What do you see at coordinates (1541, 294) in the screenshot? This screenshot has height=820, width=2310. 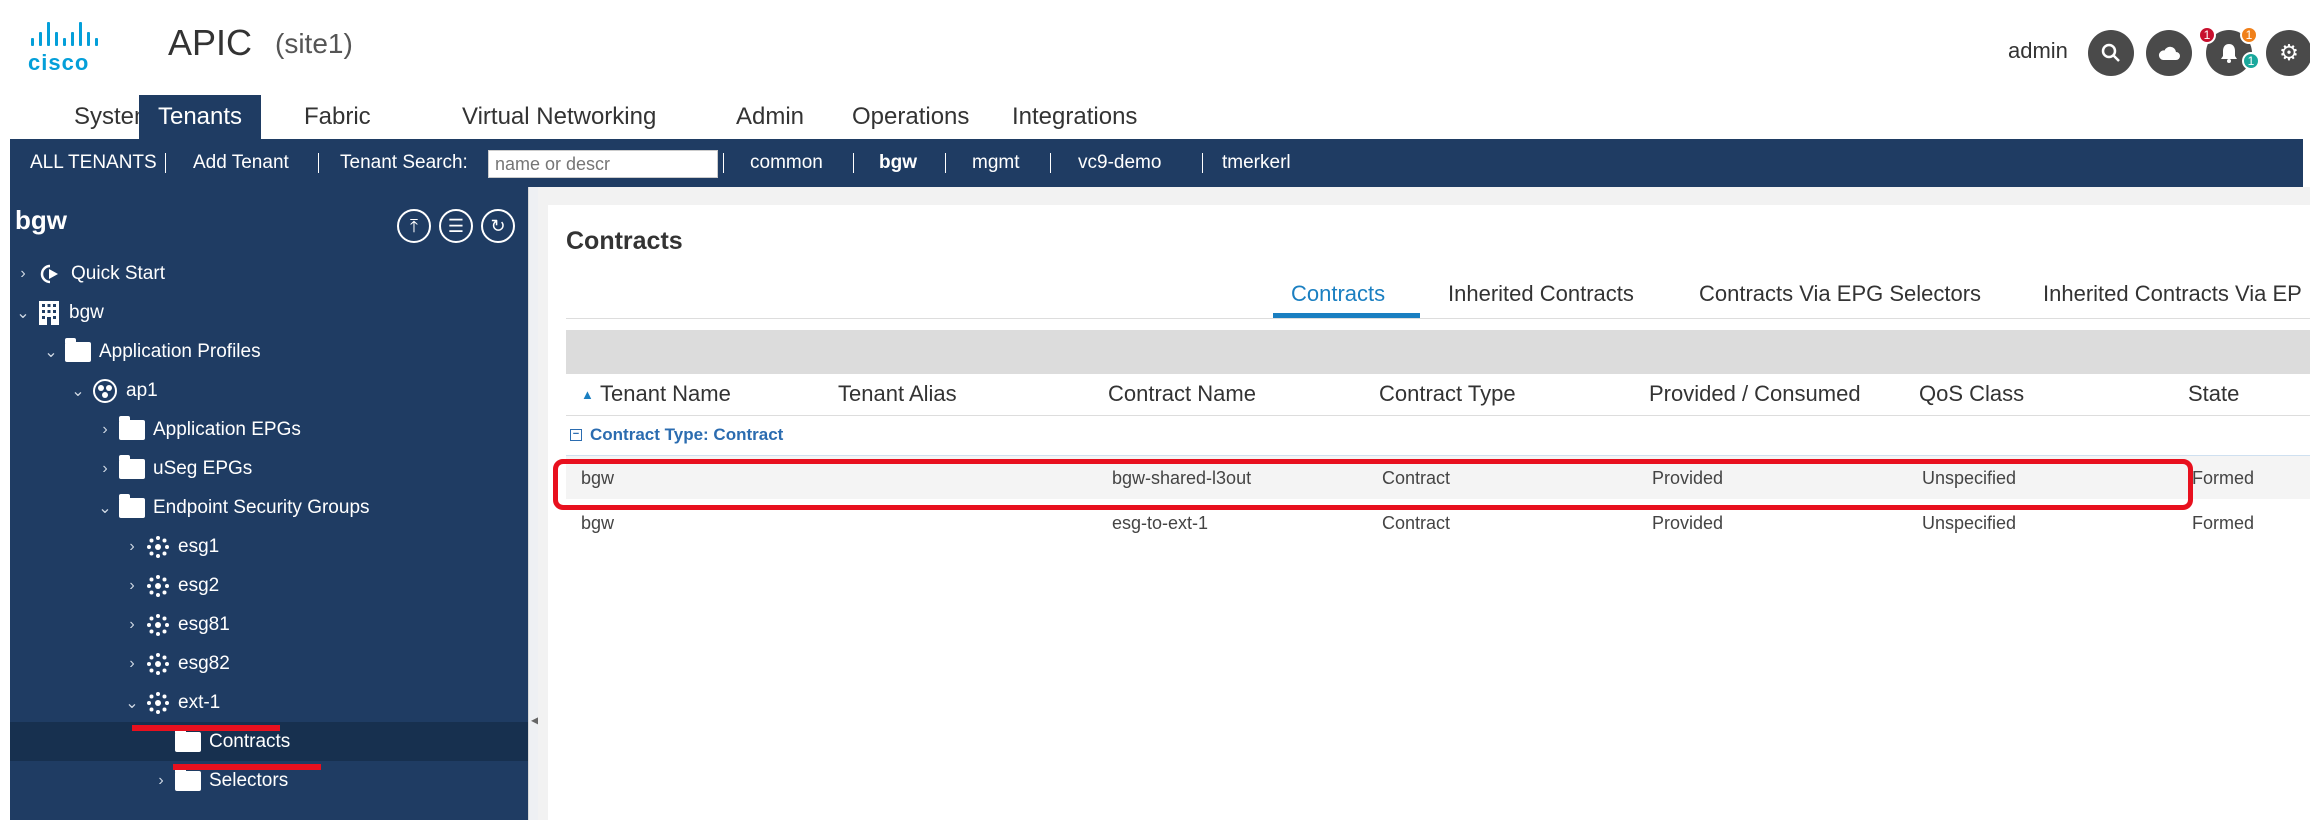 I see `tab-inherited-contracts: Inherited Contracts` at bounding box center [1541, 294].